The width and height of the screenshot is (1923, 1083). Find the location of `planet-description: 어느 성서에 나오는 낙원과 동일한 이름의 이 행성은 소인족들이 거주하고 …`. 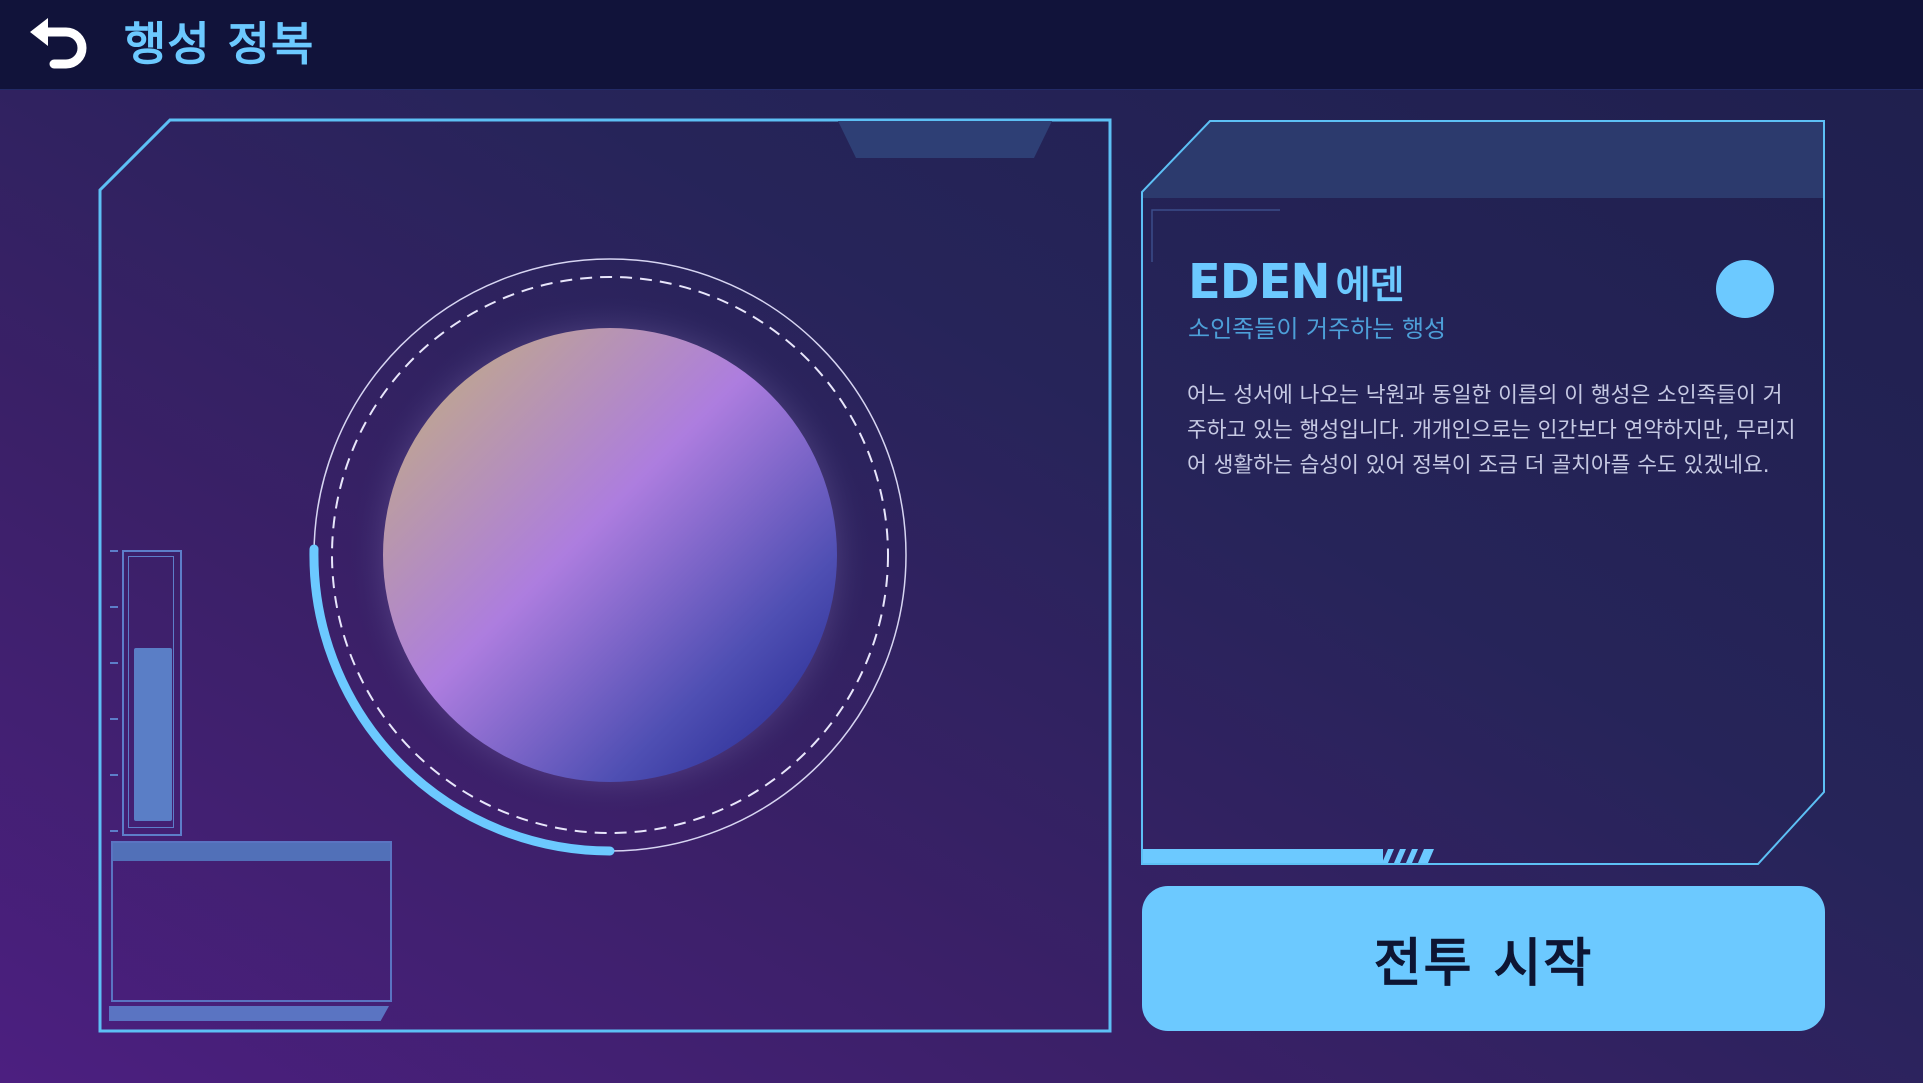

planet-description: 어느 성서에 나오는 낙원과 동일한 이름의 이 행성은 소인족들이 거주하고 … is located at coordinates (1491, 430).